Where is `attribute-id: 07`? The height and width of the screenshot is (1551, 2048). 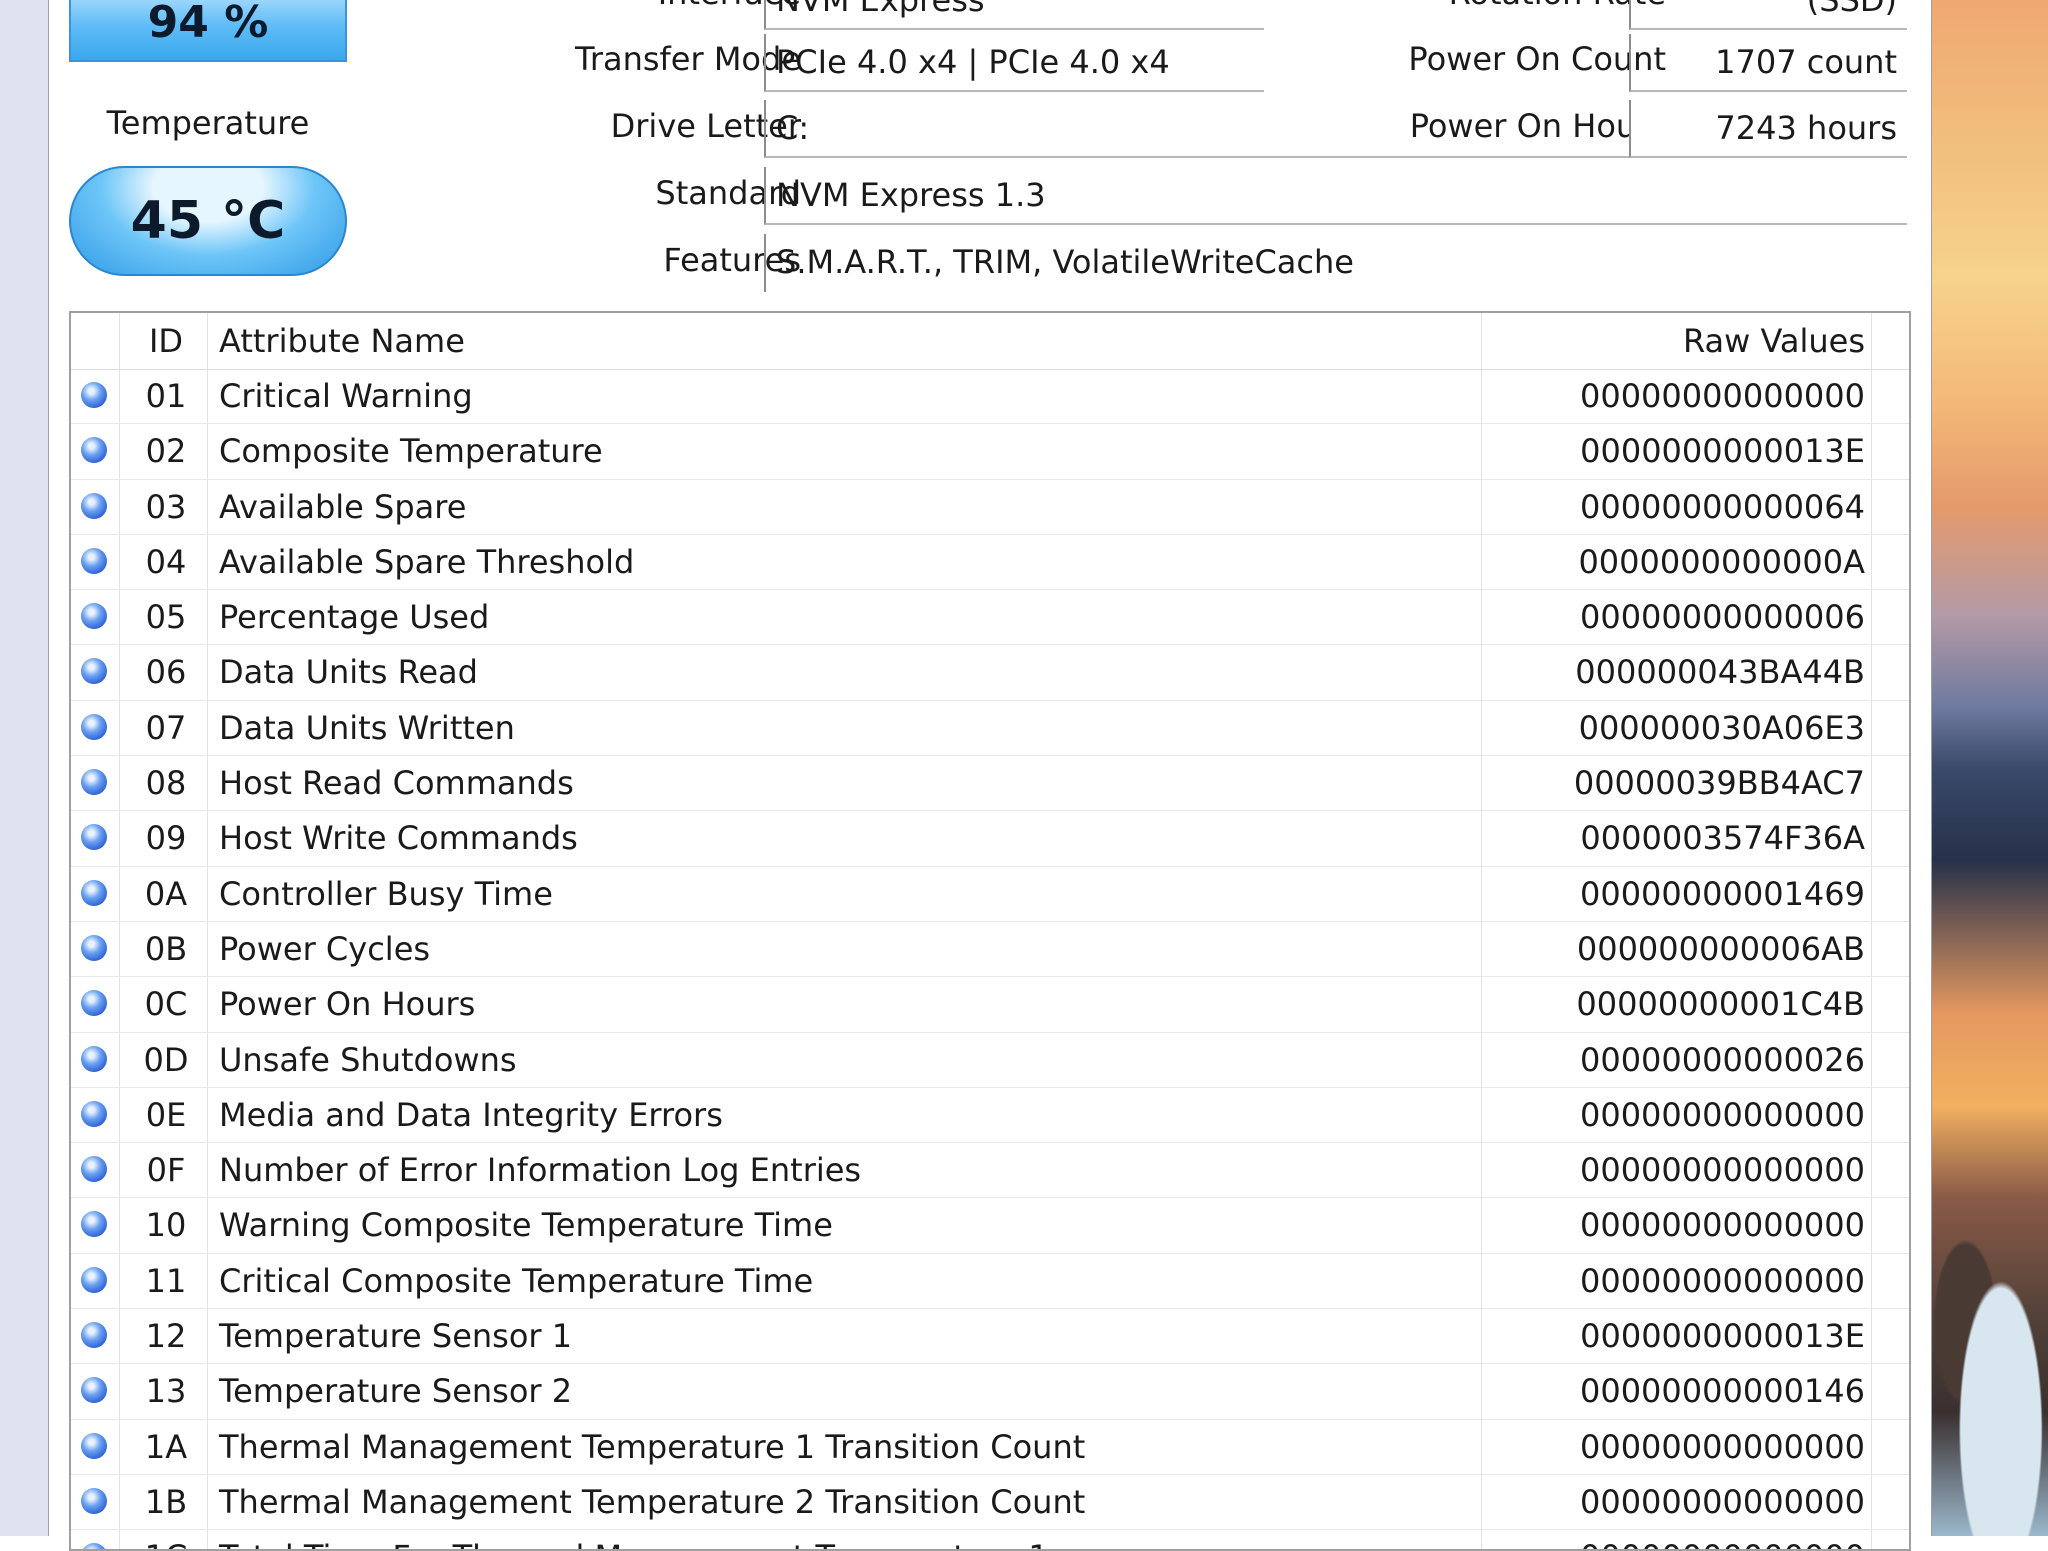 attribute-id: 07 is located at coordinates (166, 727).